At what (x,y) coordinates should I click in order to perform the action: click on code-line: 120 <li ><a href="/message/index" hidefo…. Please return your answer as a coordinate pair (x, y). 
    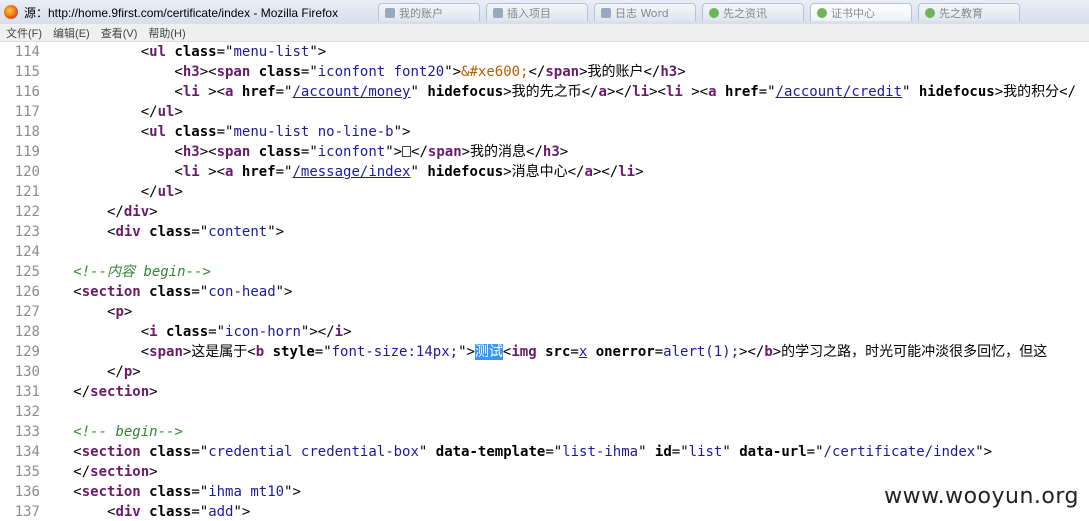
    Looking at the image, I should click on (544, 172).